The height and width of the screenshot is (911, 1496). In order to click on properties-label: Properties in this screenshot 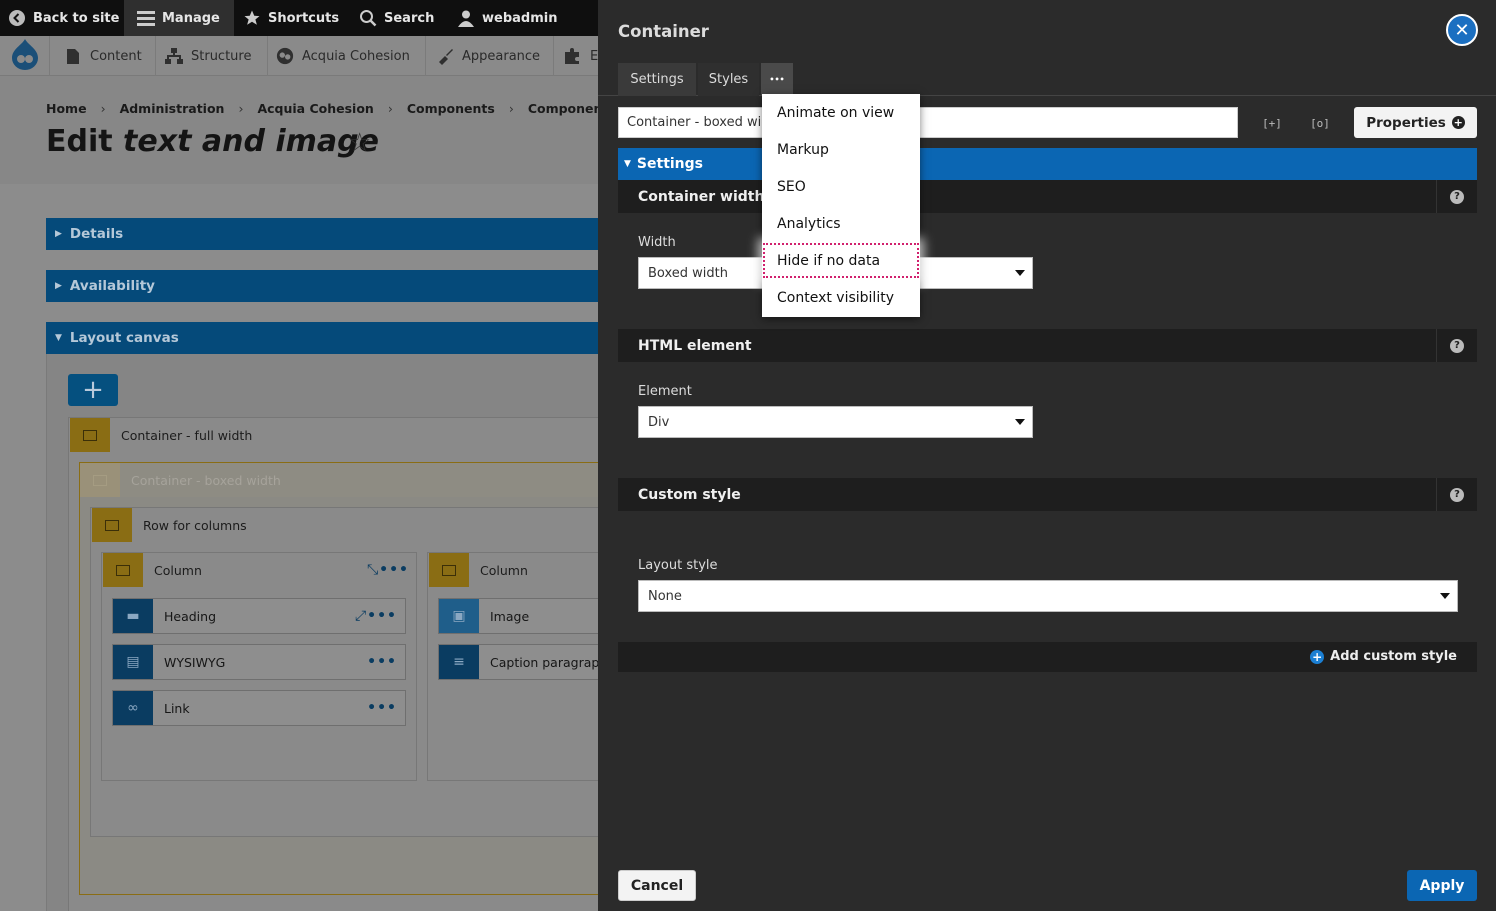, I will do `click(1406, 122)`.